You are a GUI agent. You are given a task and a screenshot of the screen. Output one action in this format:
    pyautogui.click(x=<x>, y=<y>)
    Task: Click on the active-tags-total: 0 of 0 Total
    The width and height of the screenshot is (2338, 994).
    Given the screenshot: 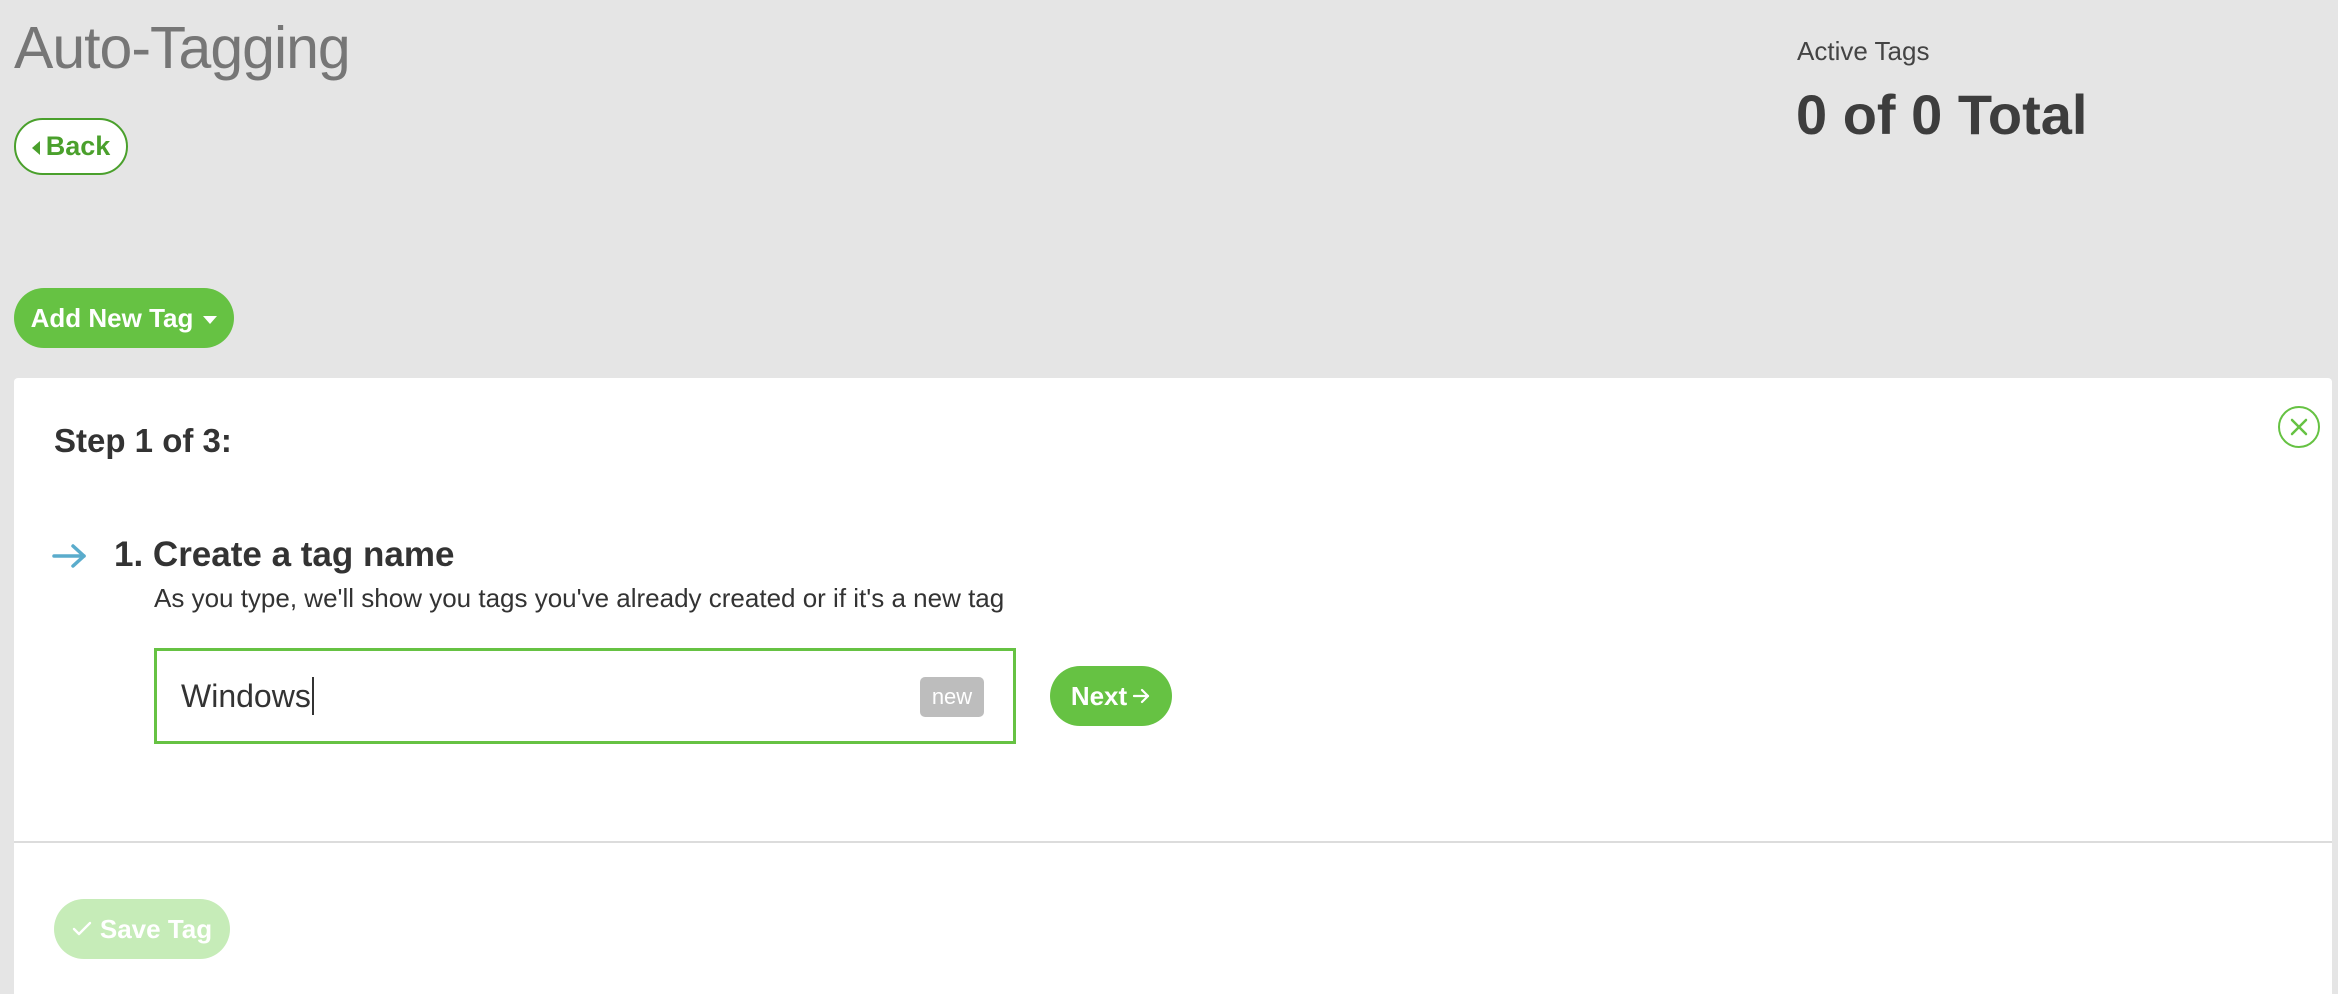 What is the action you would take?
    pyautogui.click(x=1942, y=114)
    